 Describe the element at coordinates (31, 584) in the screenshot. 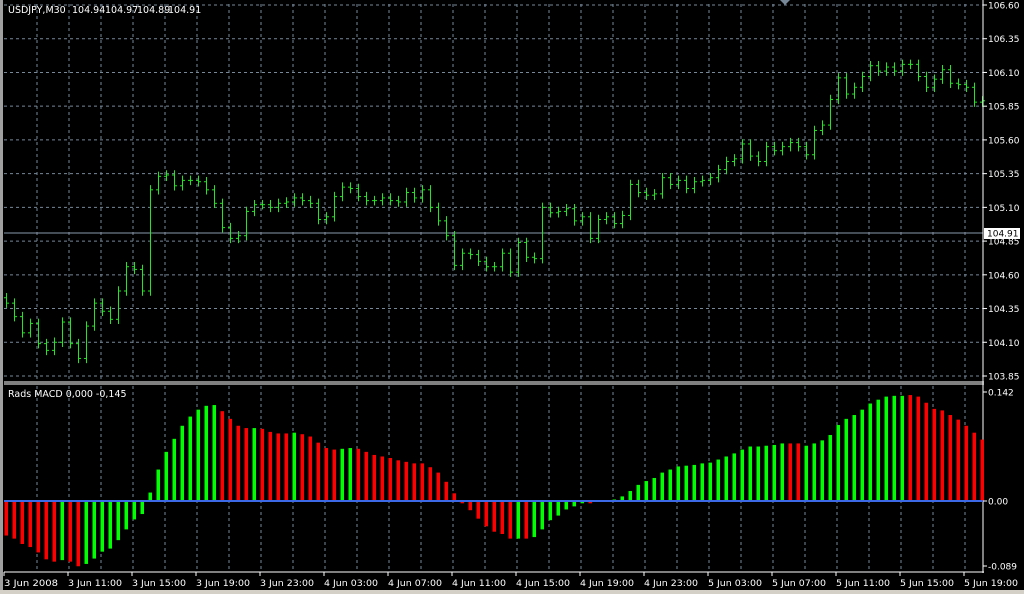

I see `time-tick-label: 3 Jun 2008` at that location.